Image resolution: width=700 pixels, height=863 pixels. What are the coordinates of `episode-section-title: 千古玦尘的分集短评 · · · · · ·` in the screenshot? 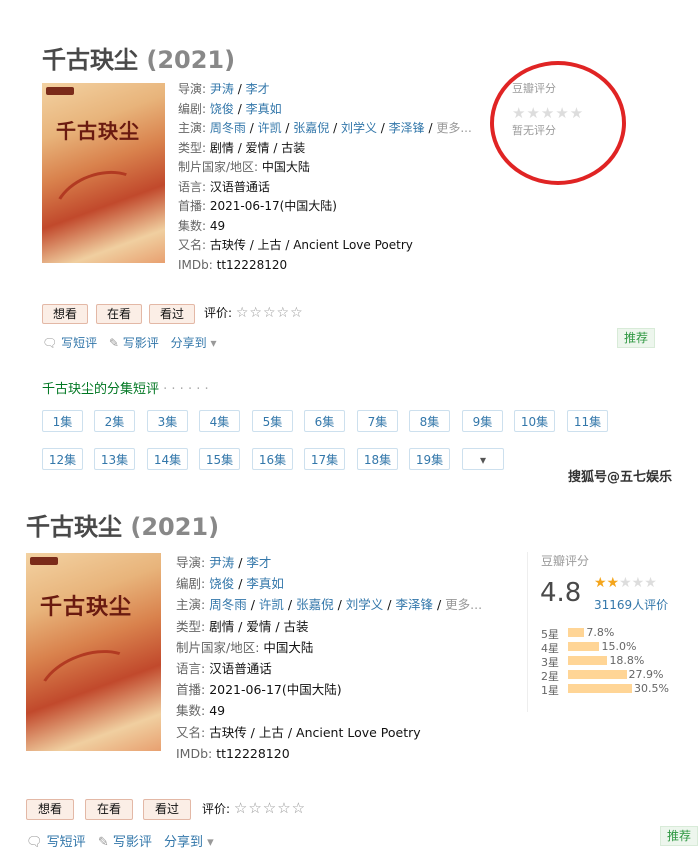 It's located at (125, 389).